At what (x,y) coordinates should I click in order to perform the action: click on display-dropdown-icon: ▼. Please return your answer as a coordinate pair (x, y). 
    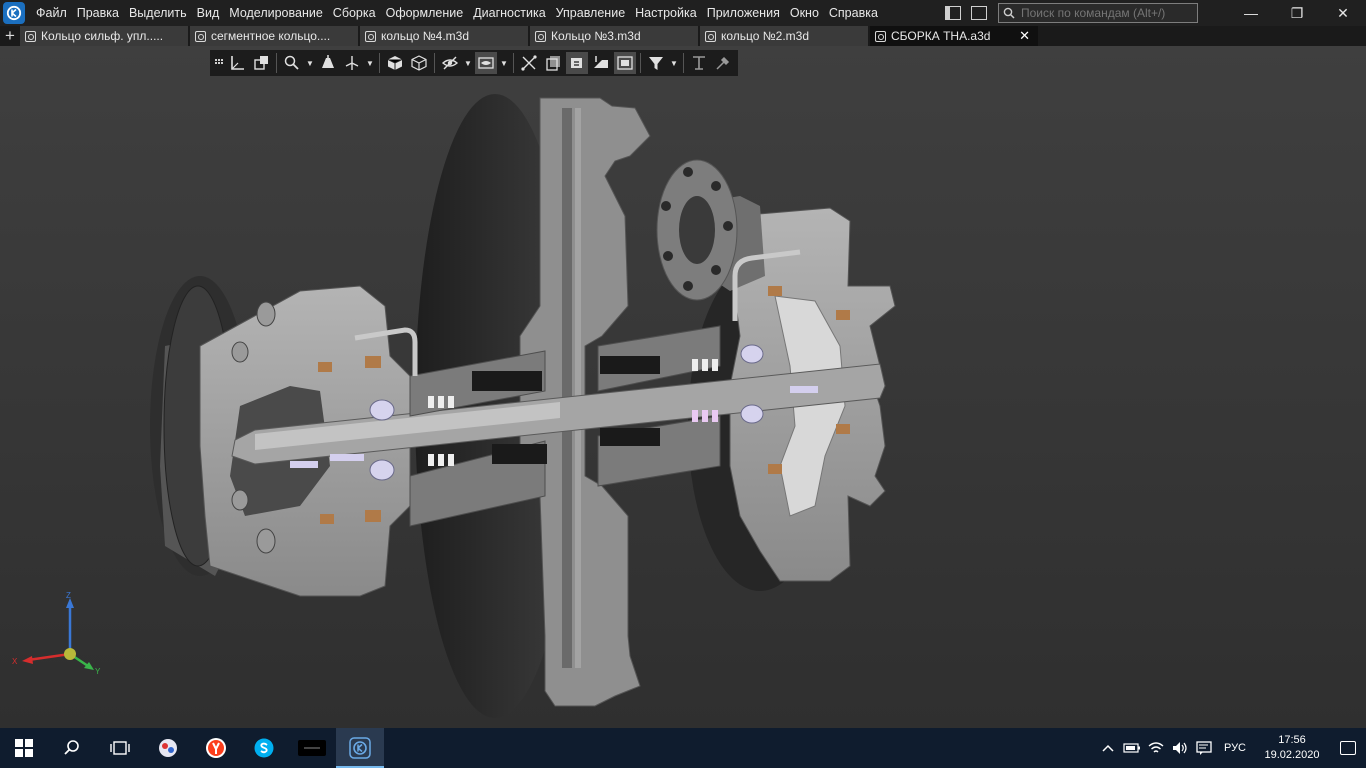
    Looking at the image, I should click on (504, 63).